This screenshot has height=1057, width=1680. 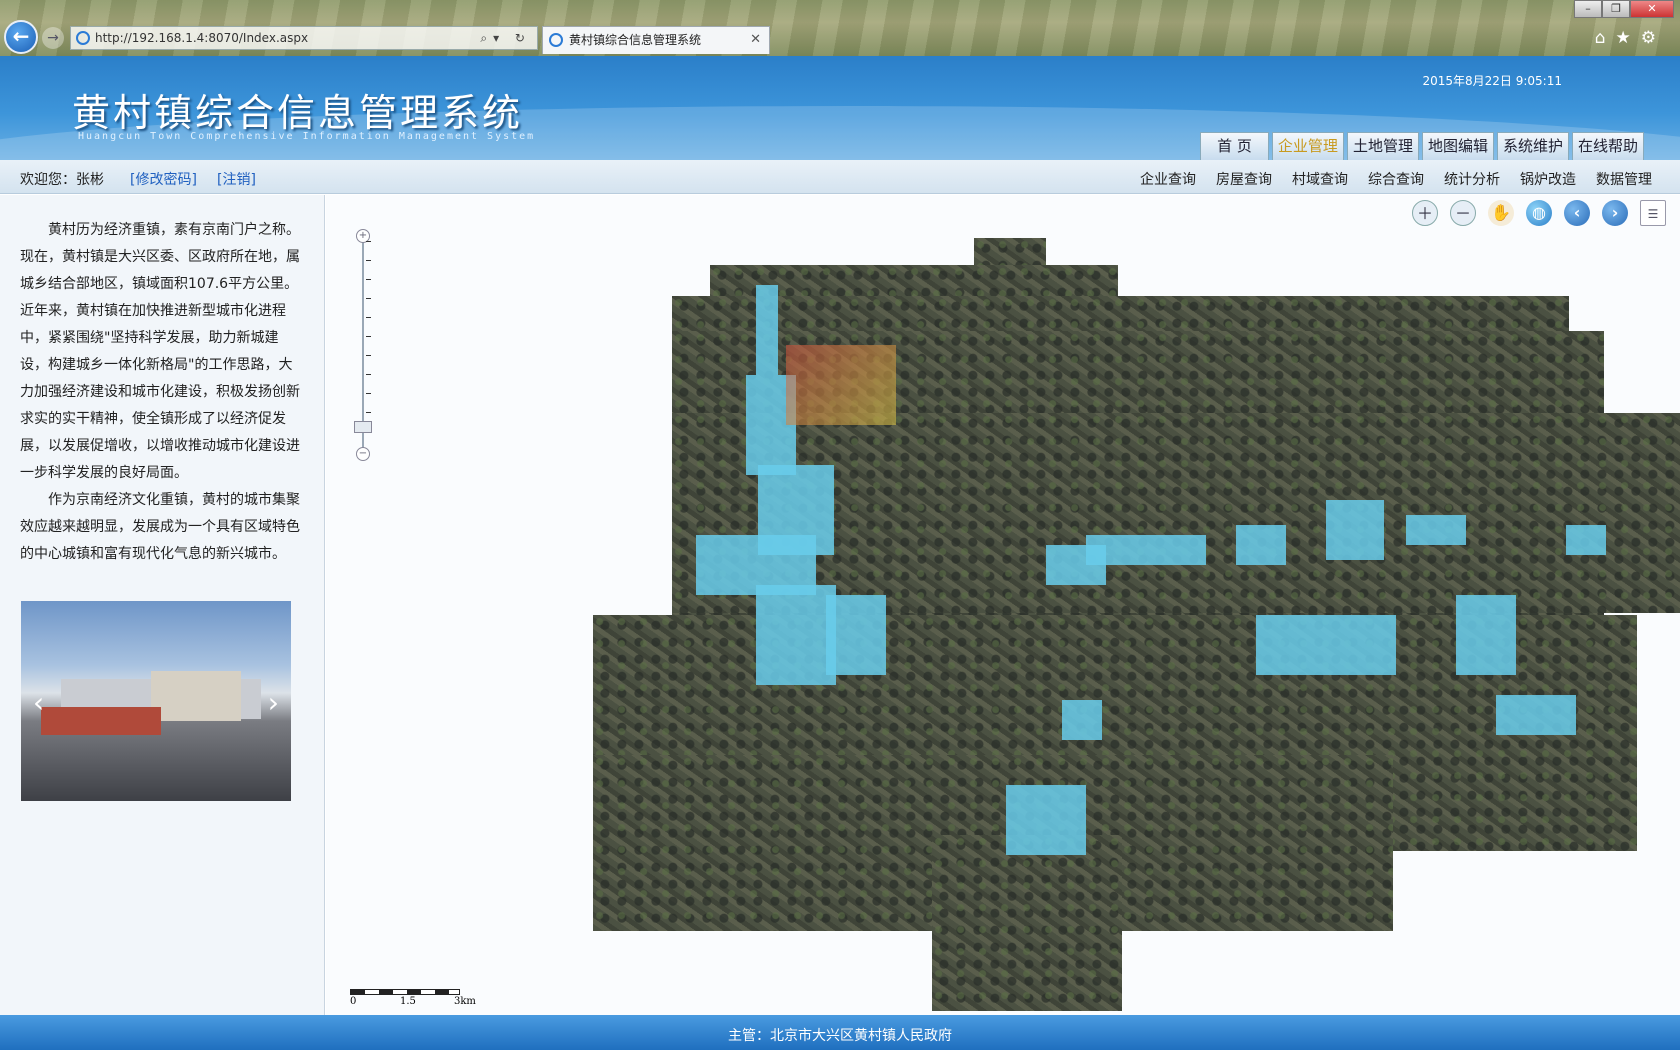 I want to click on change-password-link: [修改密码], so click(x=163, y=179).